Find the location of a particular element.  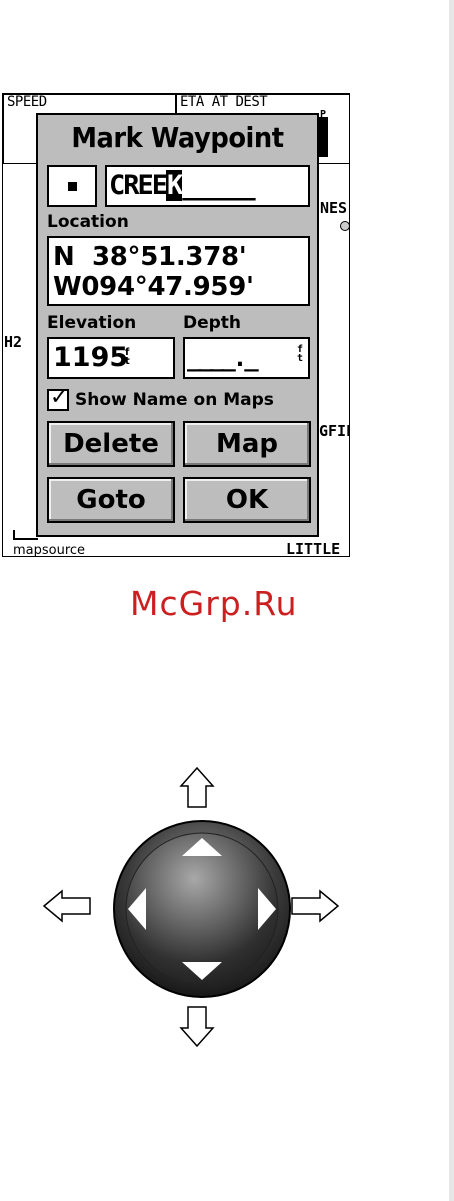

watermark-text: McGrp.Ru is located at coordinates (214, 603).